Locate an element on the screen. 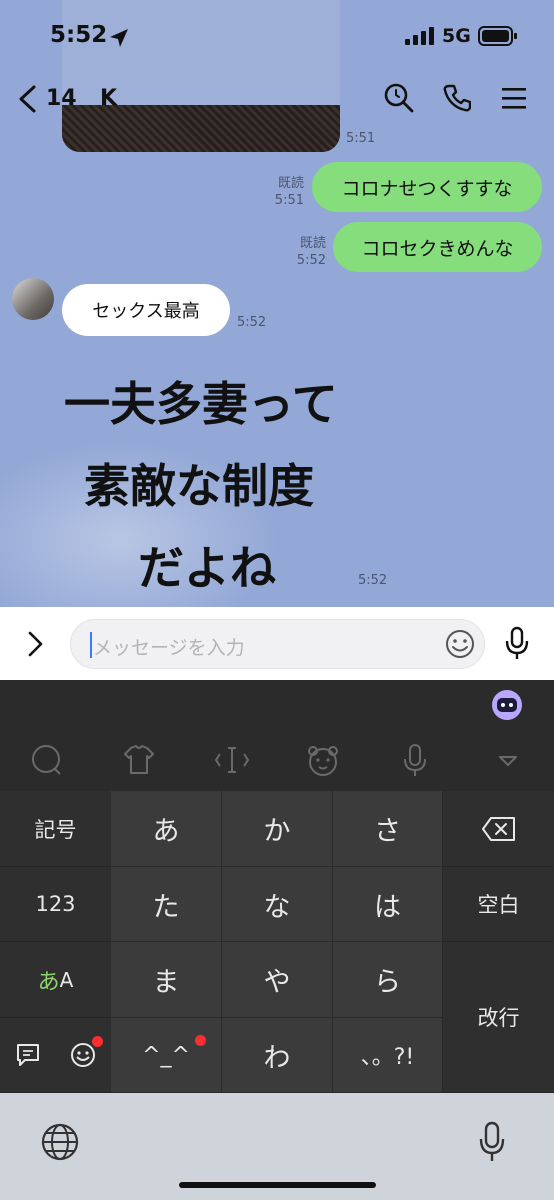 This screenshot has width=554, height=1200. kana-mode-label: あ is located at coordinates (48, 982).